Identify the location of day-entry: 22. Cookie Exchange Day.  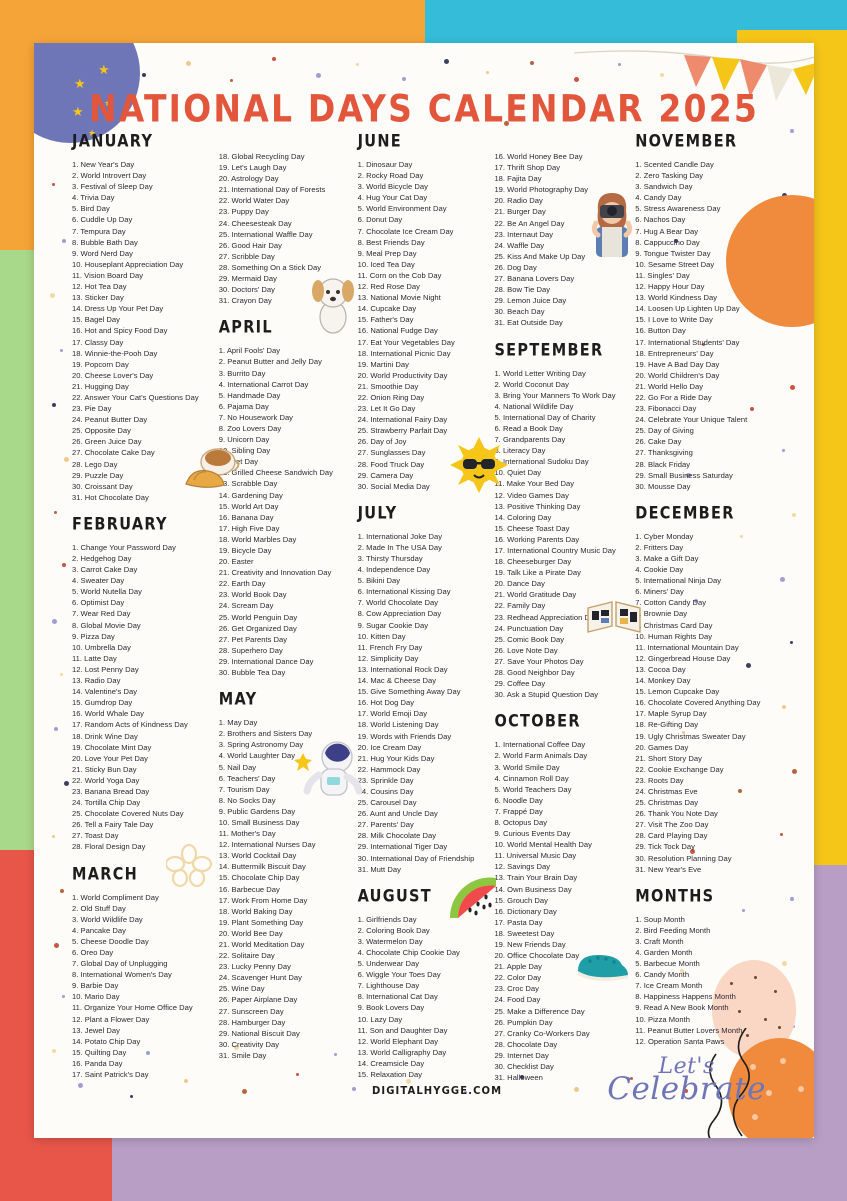
(679, 769).